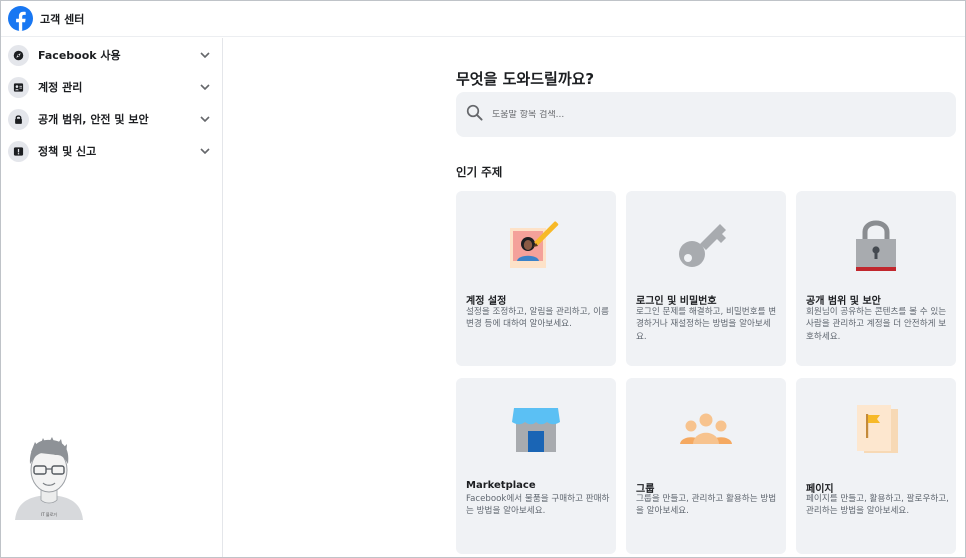 This screenshot has height=558, width=966. Describe the element at coordinates (67, 151) in the screenshot. I see `sidebar-item-label: 정책 및 신고` at that location.